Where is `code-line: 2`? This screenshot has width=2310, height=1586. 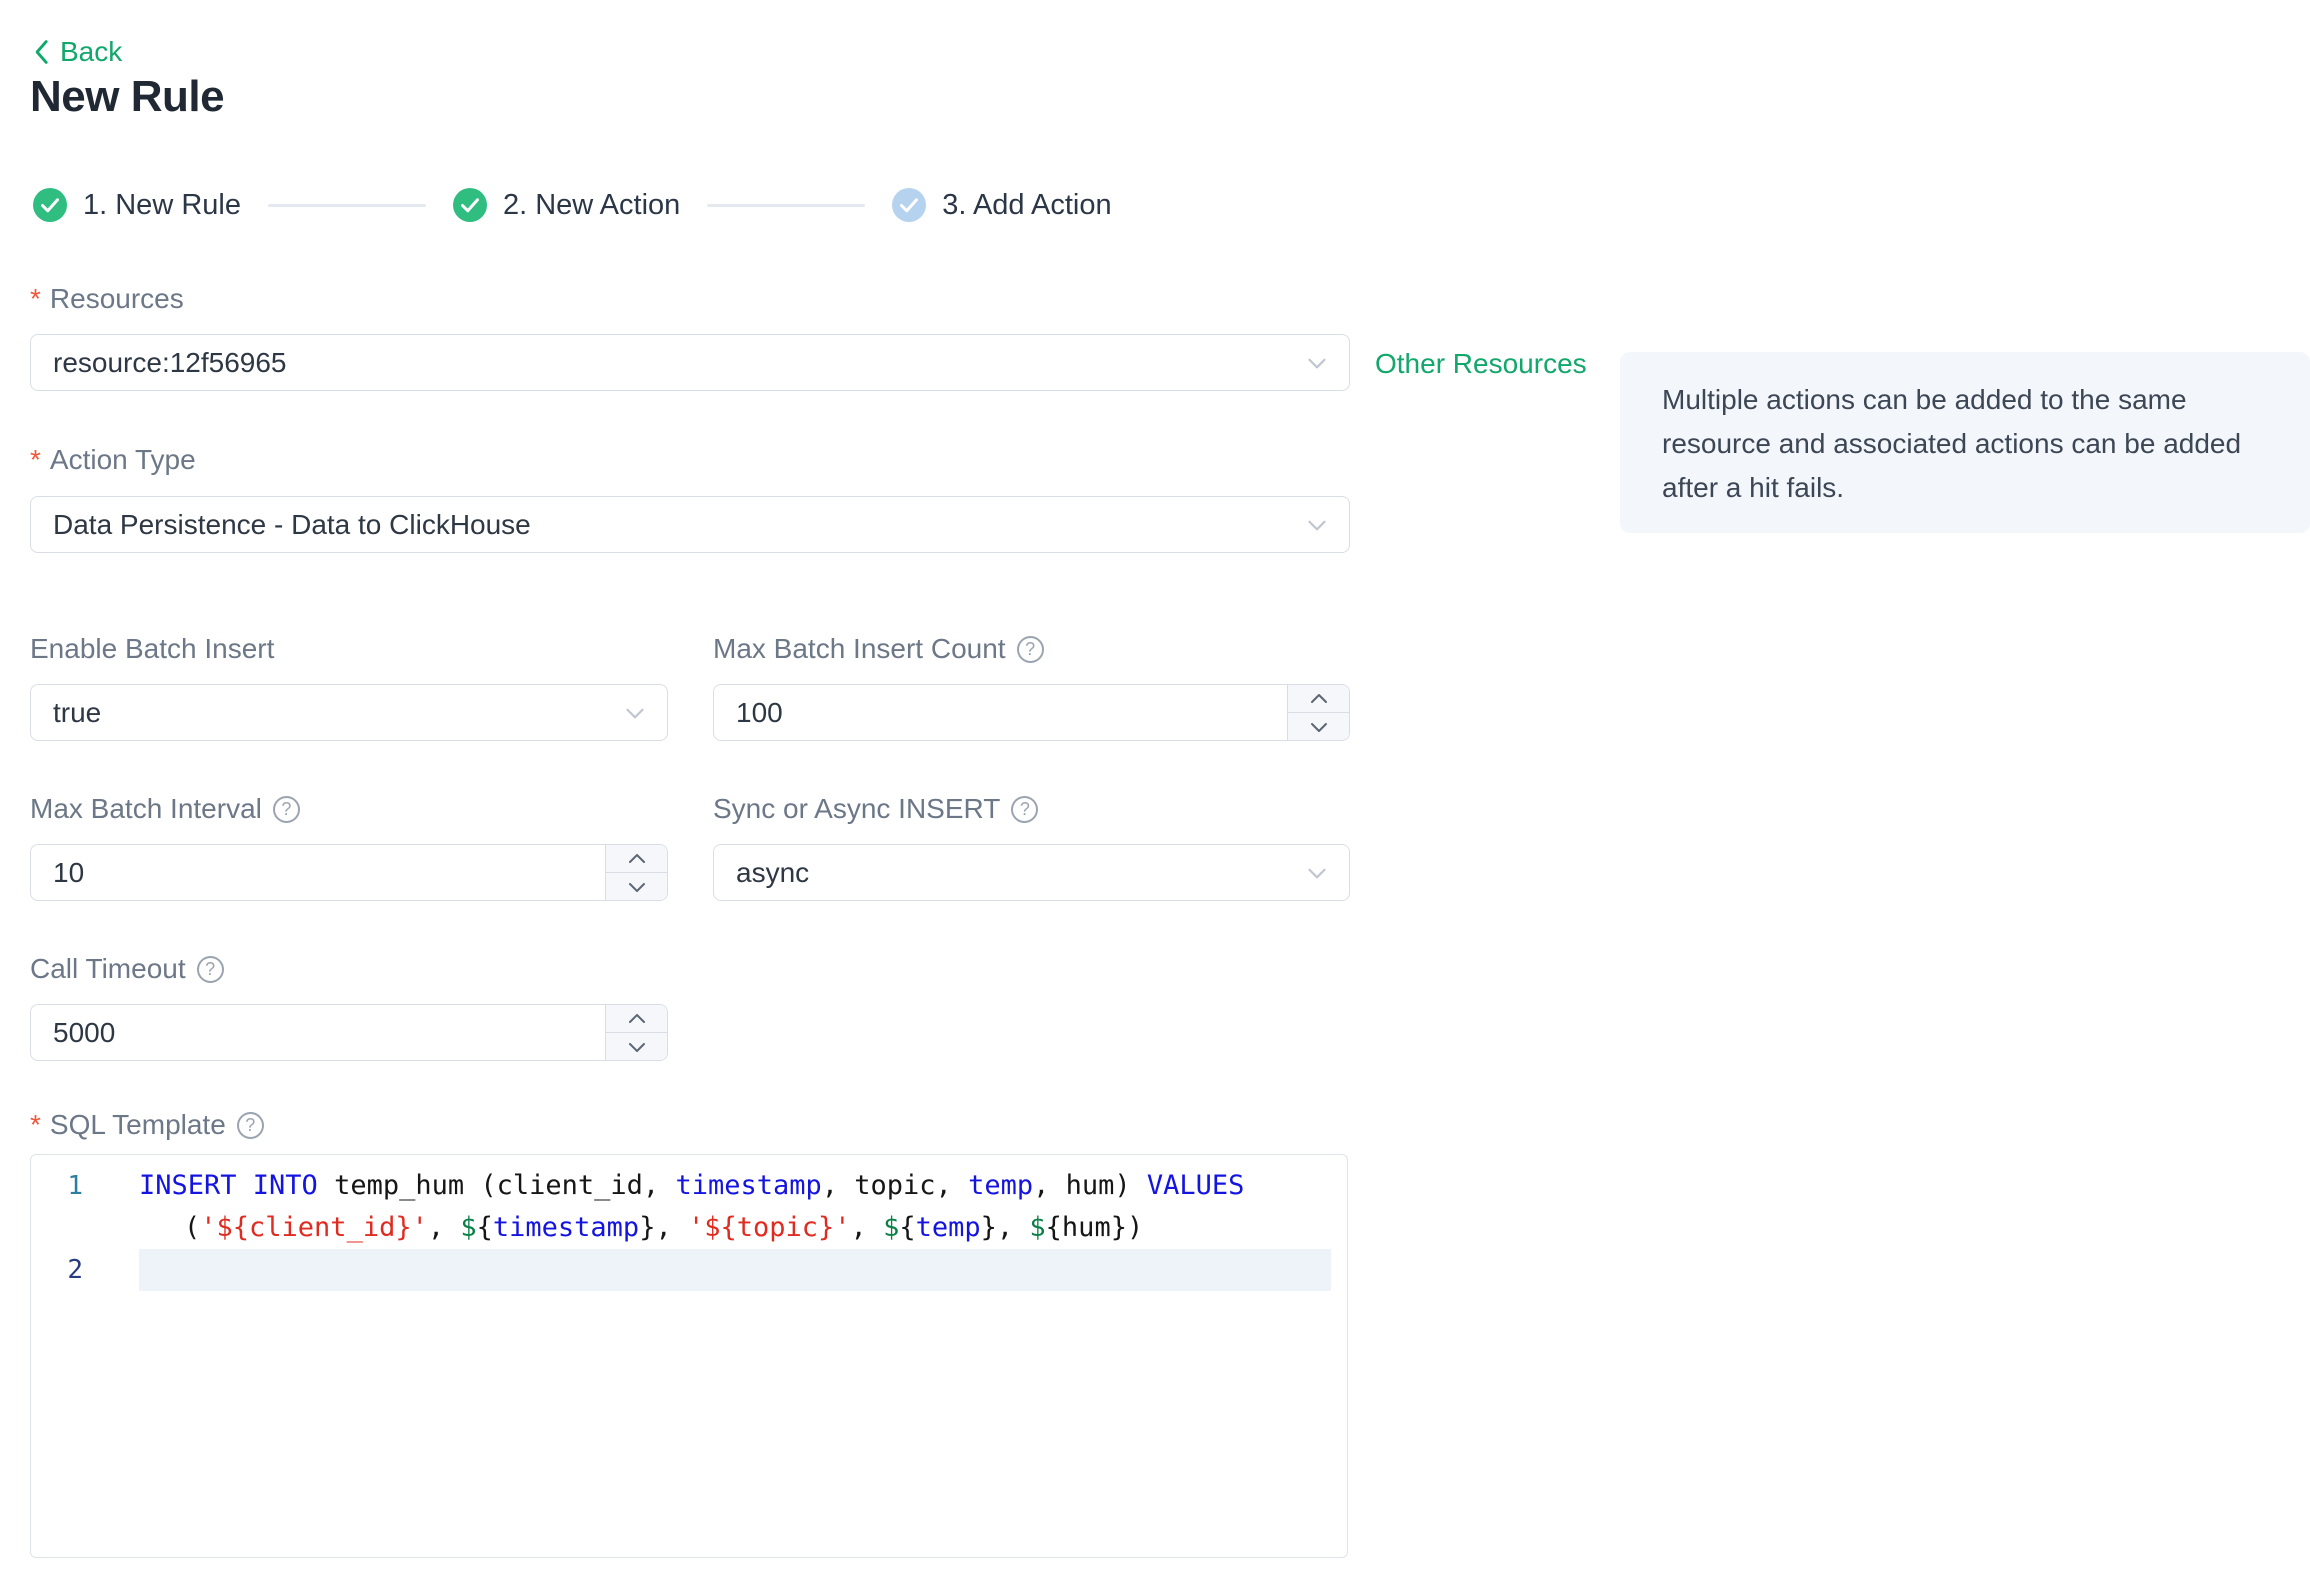
code-line: 2 is located at coordinates (689, 1270).